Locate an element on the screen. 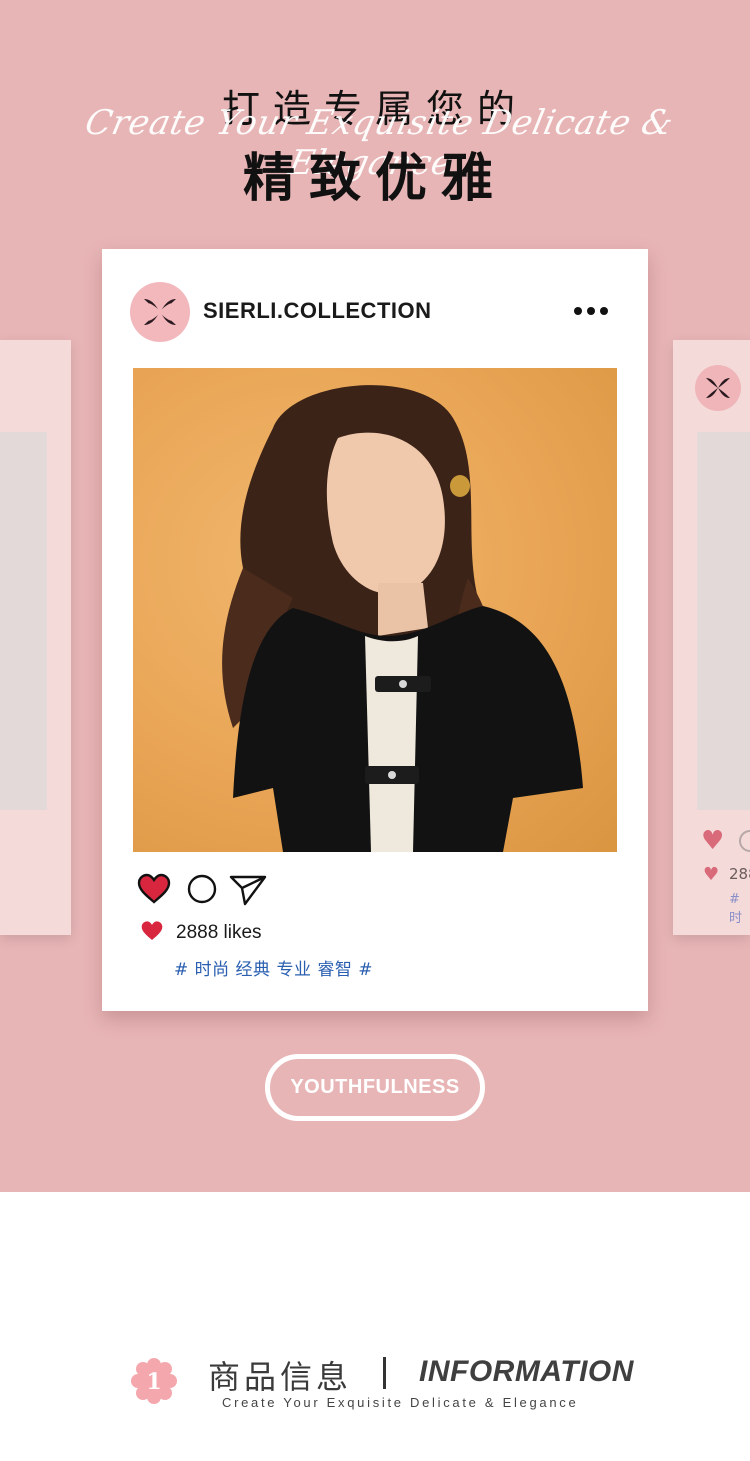 This screenshot has height=1461, width=750. side-card-left-image-placeholder is located at coordinates (23, 621).